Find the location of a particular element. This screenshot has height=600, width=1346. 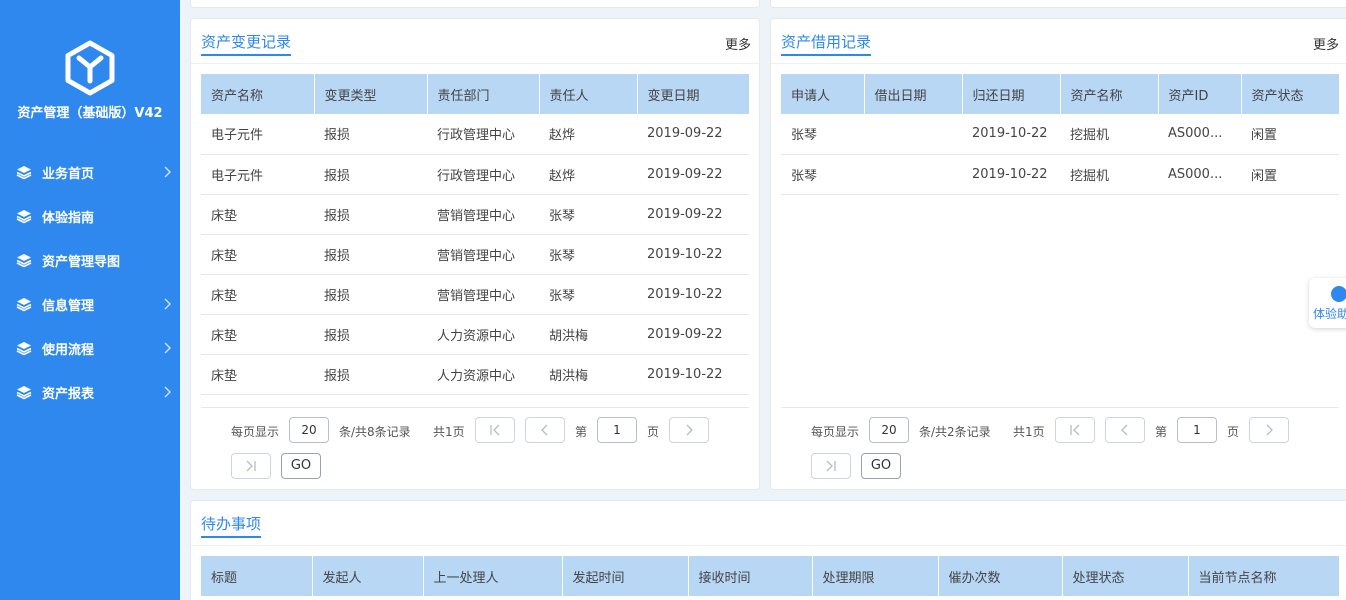

app-title: 资产管理（基础版）V42 is located at coordinates (90, 113).